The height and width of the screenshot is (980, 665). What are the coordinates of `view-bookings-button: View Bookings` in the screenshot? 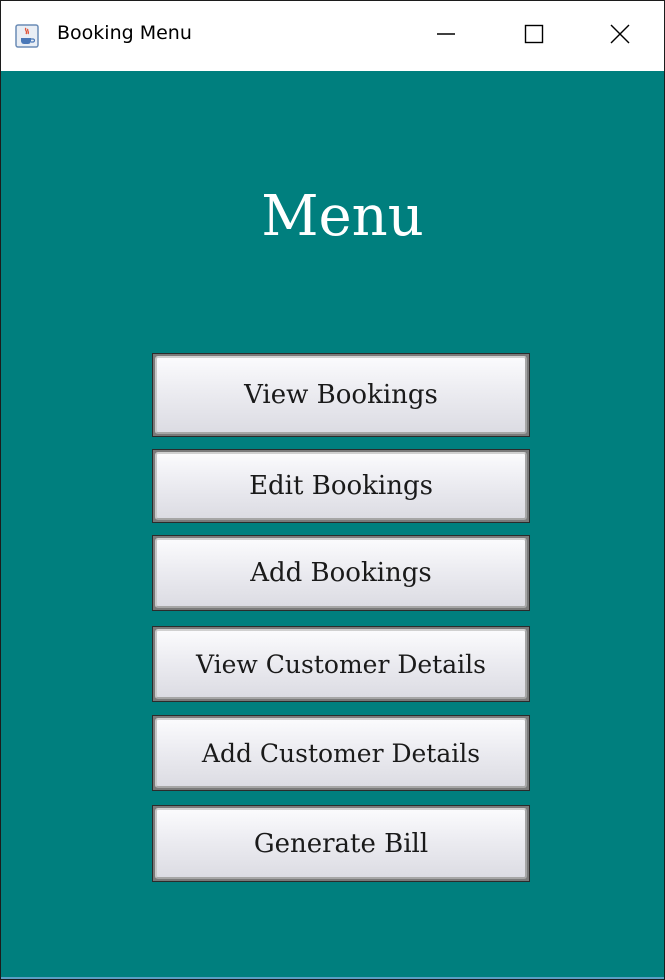 It's located at (341, 395).